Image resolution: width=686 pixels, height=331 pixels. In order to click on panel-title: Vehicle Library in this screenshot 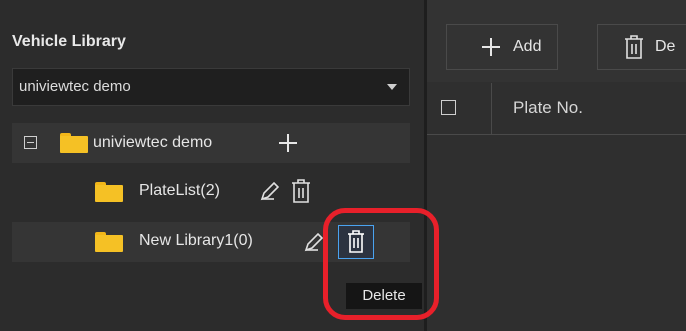, I will do `click(69, 41)`.